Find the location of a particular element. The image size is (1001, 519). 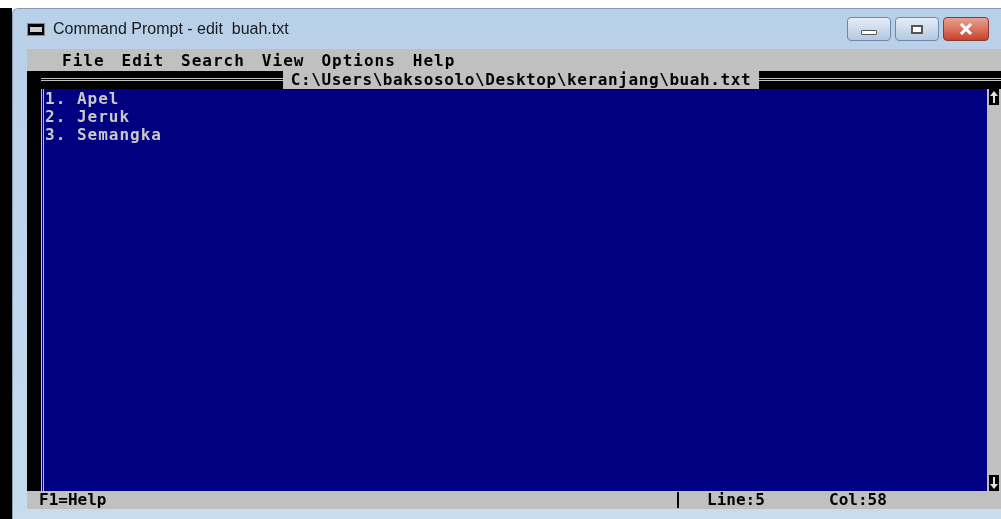

close-button is located at coordinates (966, 29).